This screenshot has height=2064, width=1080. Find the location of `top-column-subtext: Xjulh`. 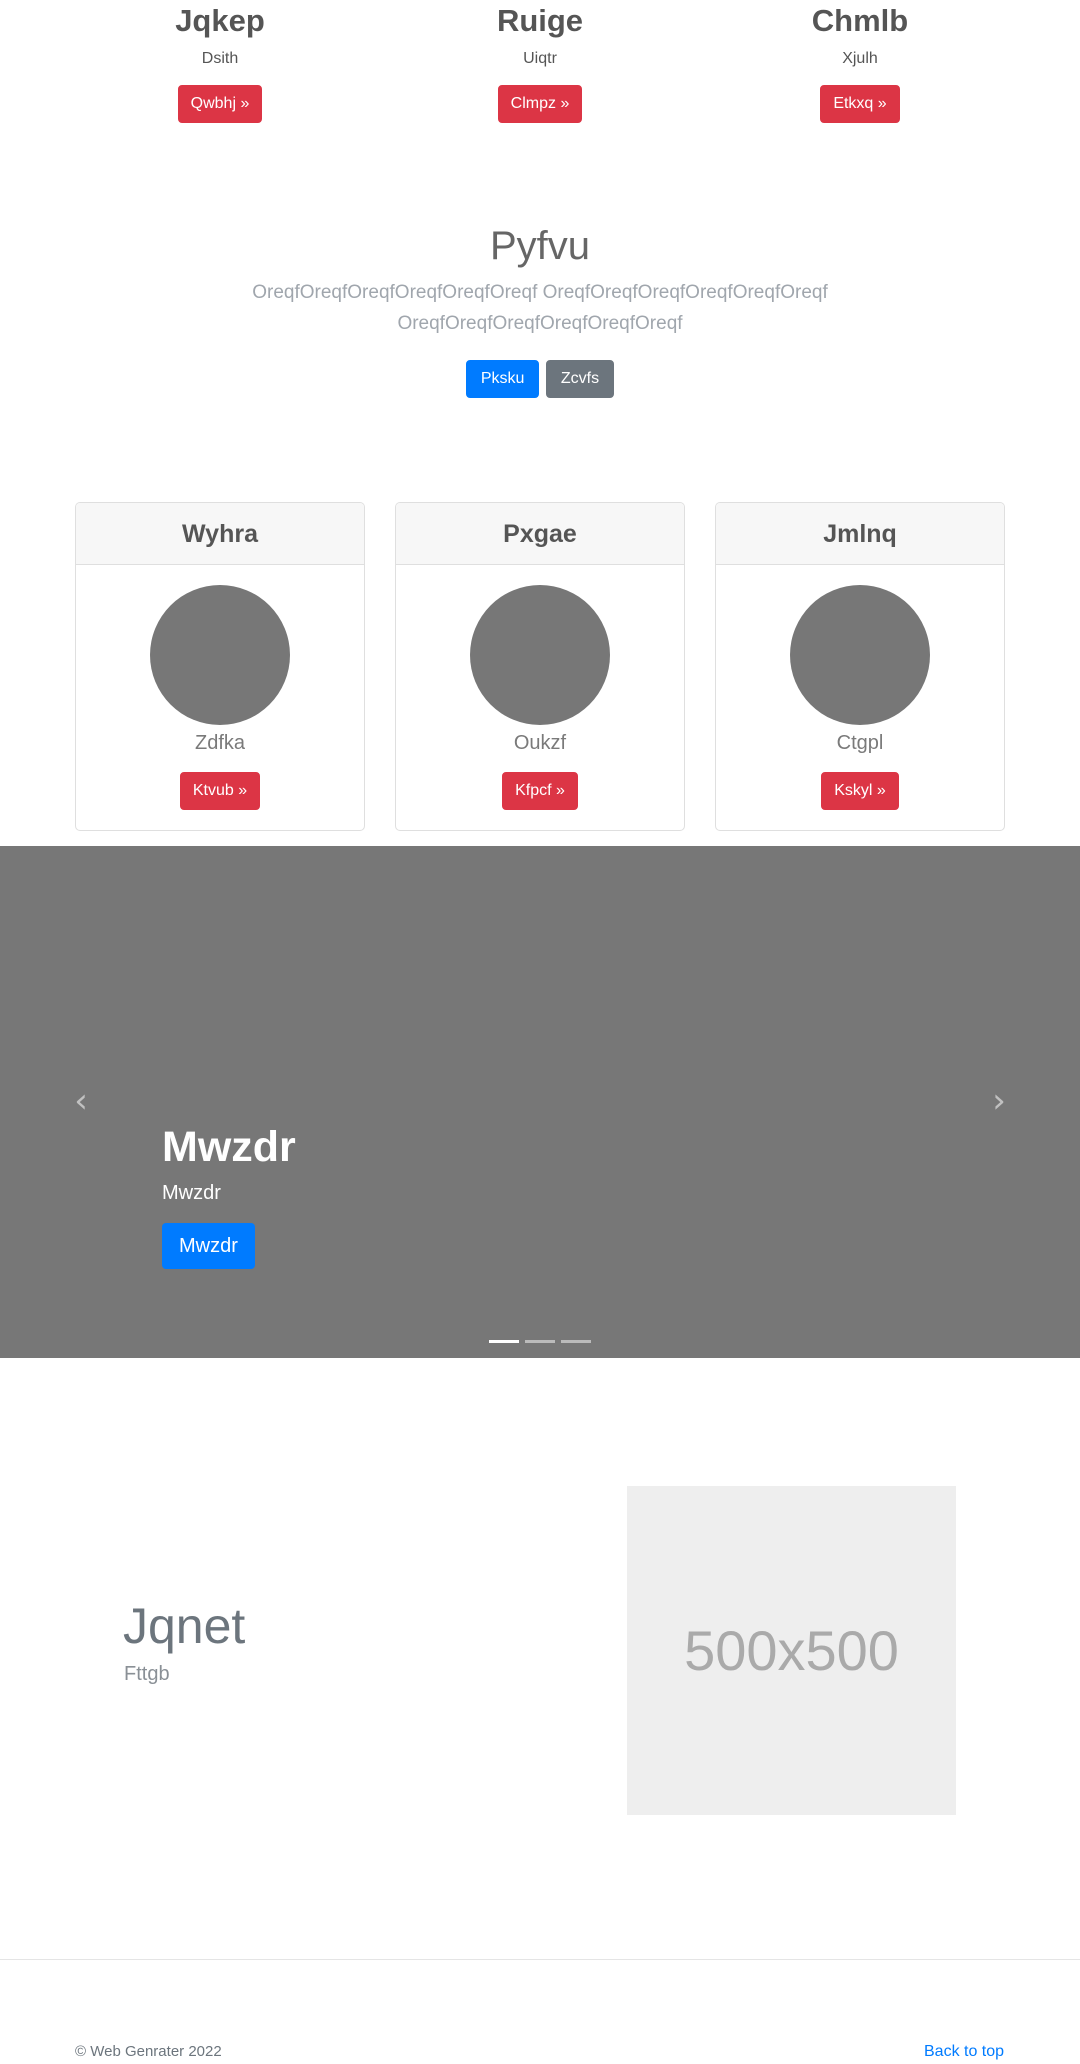

top-column-subtext: Xjulh is located at coordinates (860, 58).